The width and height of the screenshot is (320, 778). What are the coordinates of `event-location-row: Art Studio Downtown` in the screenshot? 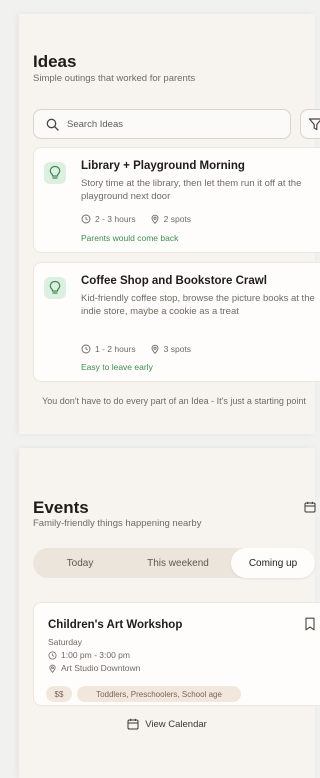 It's located at (94, 668).